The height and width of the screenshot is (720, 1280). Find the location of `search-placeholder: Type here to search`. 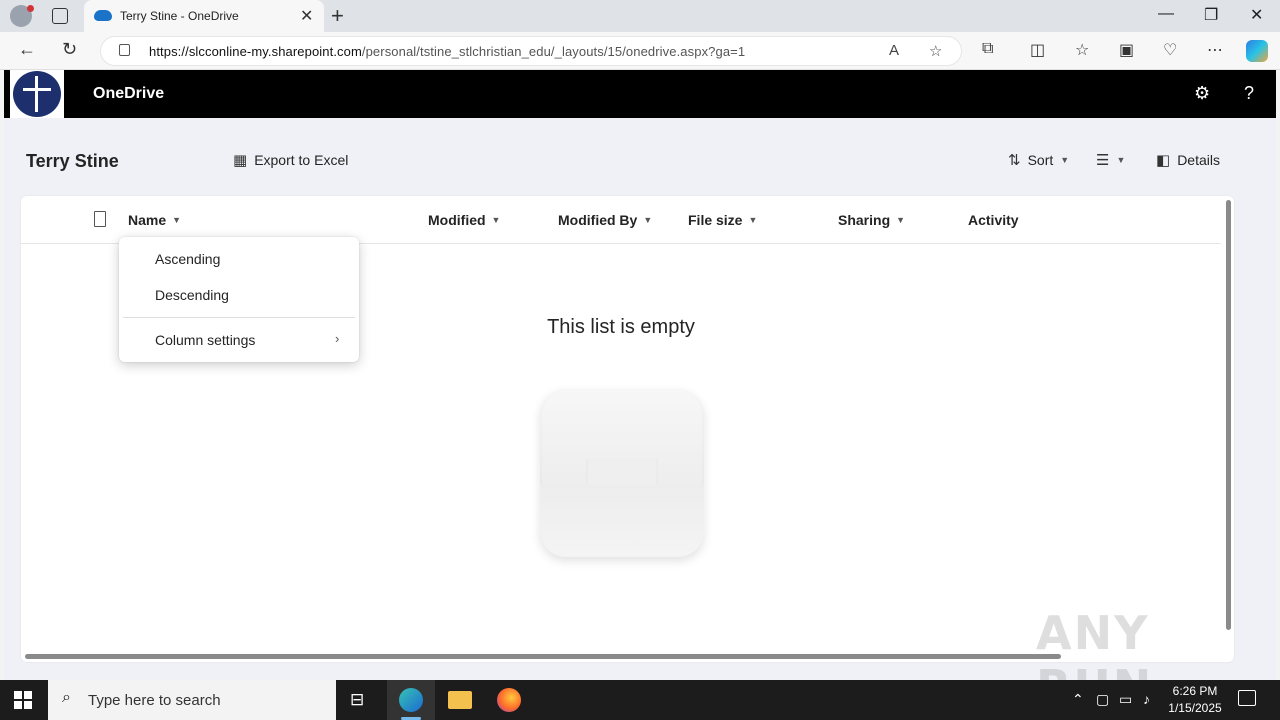

search-placeholder: Type here to search is located at coordinates (154, 700).